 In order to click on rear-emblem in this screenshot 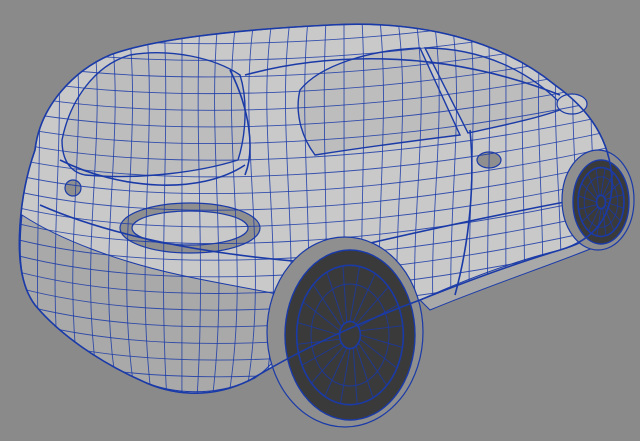, I will do `click(73, 188)`.